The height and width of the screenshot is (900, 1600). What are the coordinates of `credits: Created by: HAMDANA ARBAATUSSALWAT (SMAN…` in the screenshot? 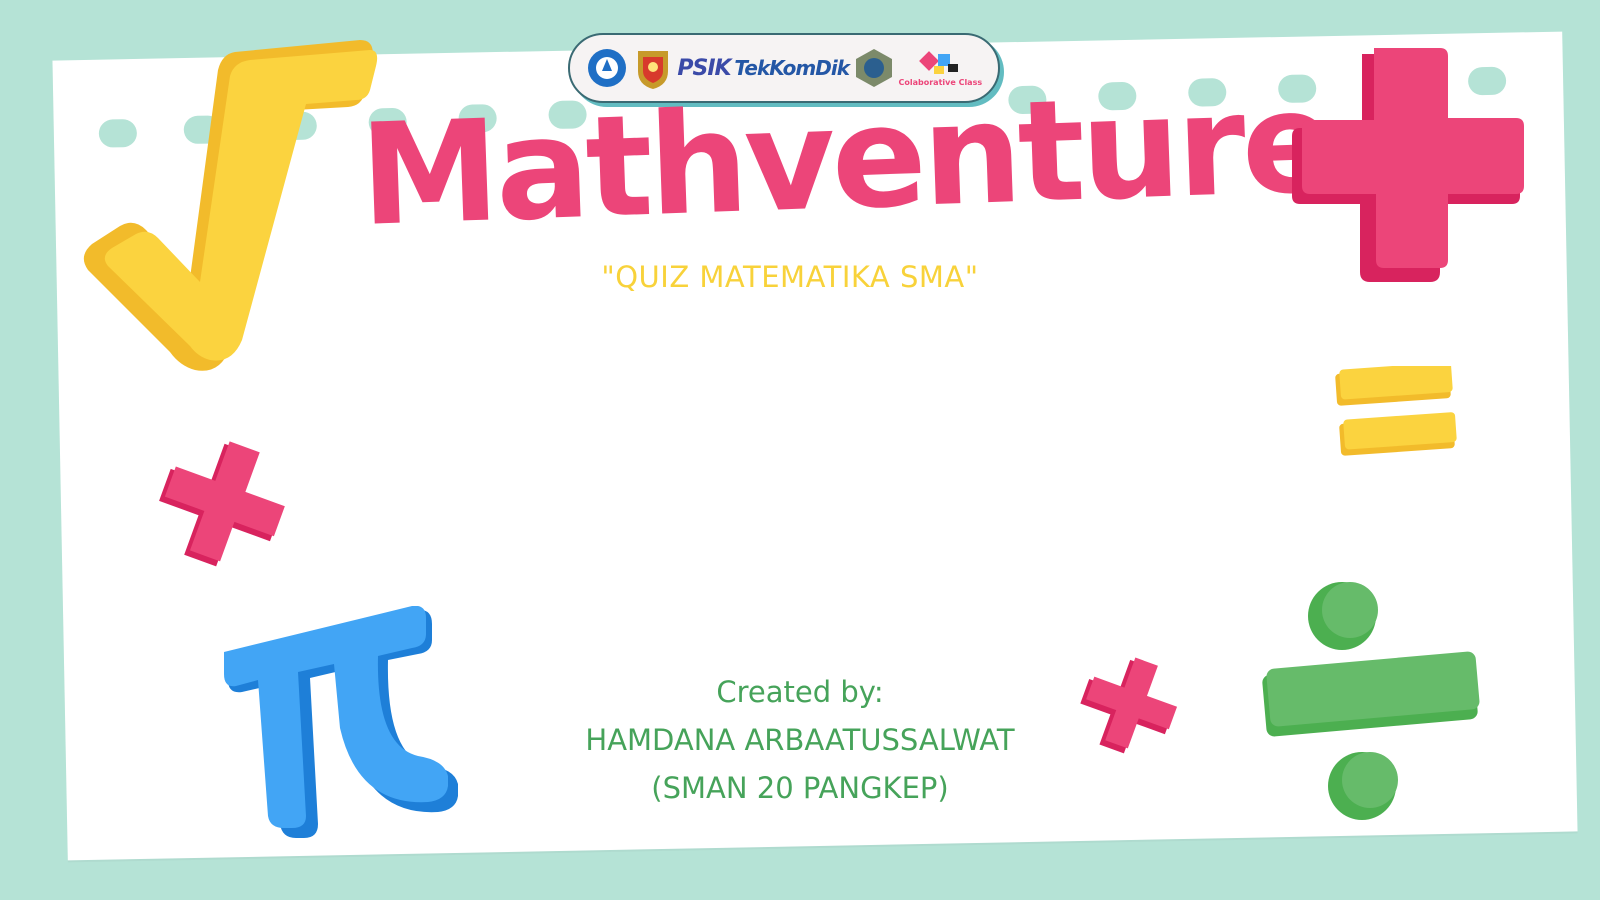 It's located at (800, 740).